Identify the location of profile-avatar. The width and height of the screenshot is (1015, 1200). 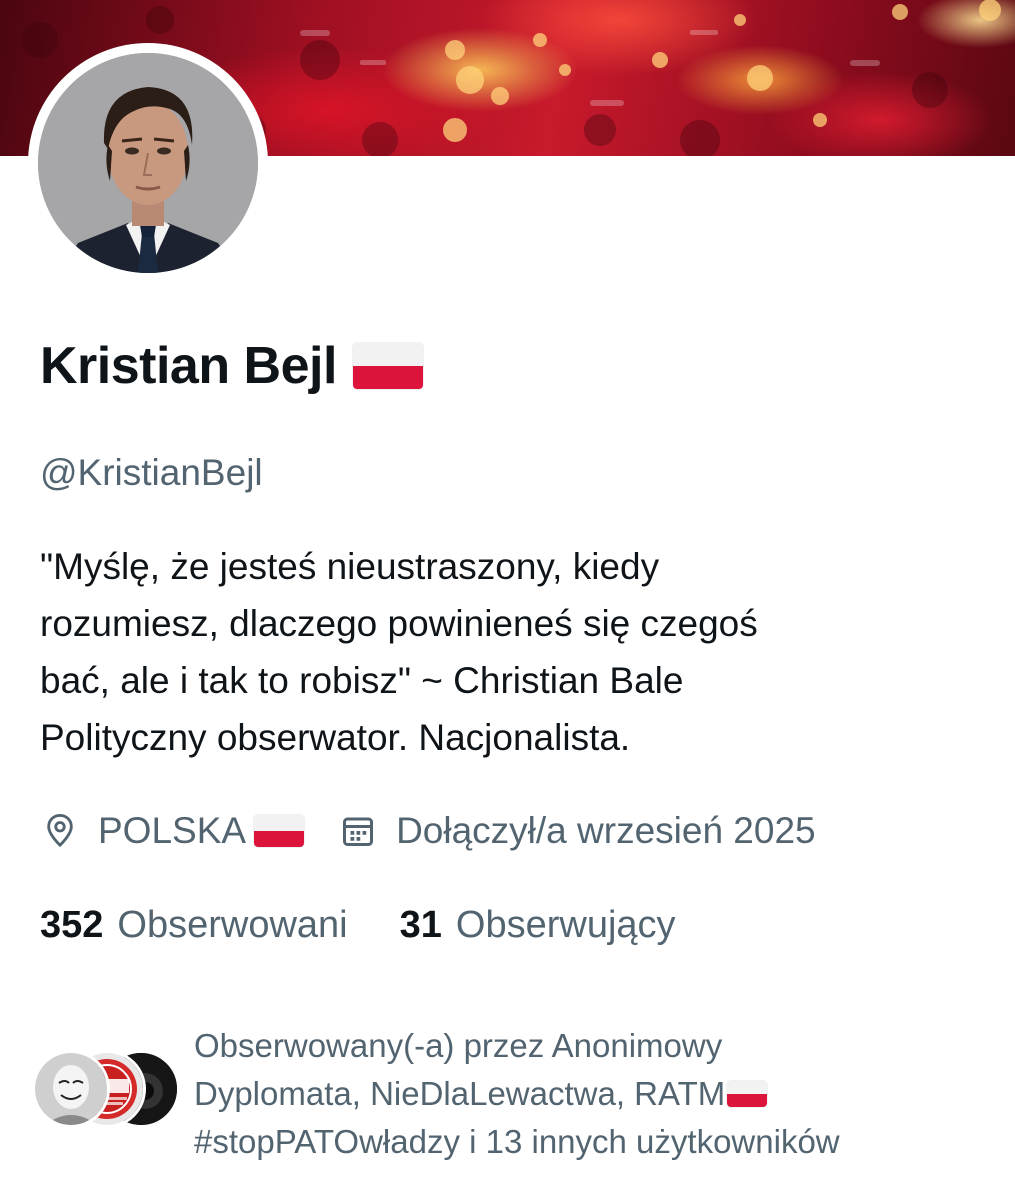
(148, 163).